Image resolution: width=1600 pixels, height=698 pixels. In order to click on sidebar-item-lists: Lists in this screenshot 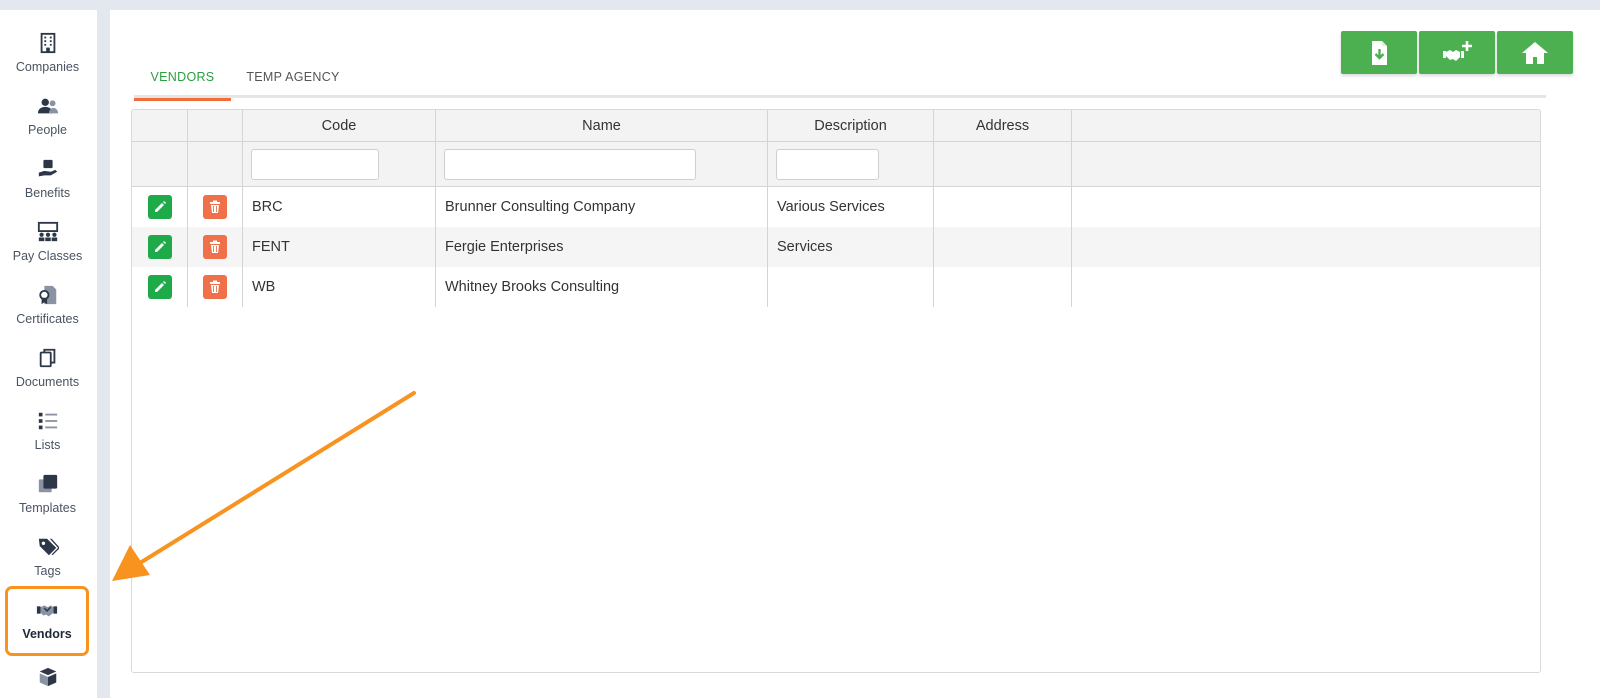, I will do `click(47, 436)`.